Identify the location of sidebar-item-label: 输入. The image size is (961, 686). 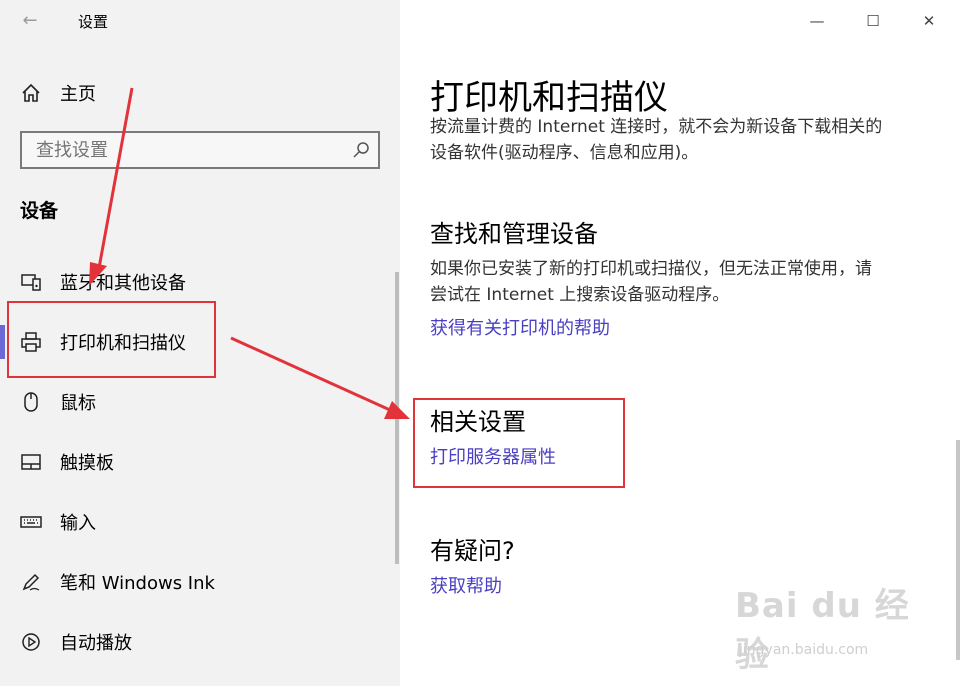
(78, 523).